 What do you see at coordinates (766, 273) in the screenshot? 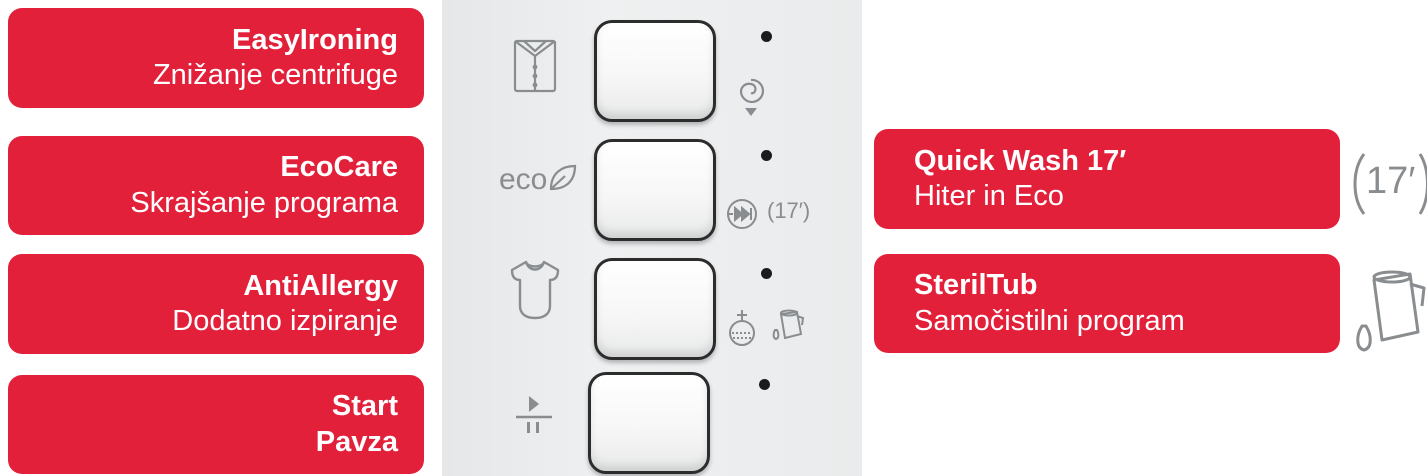
I see `antiallergy-led` at bounding box center [766, 273].